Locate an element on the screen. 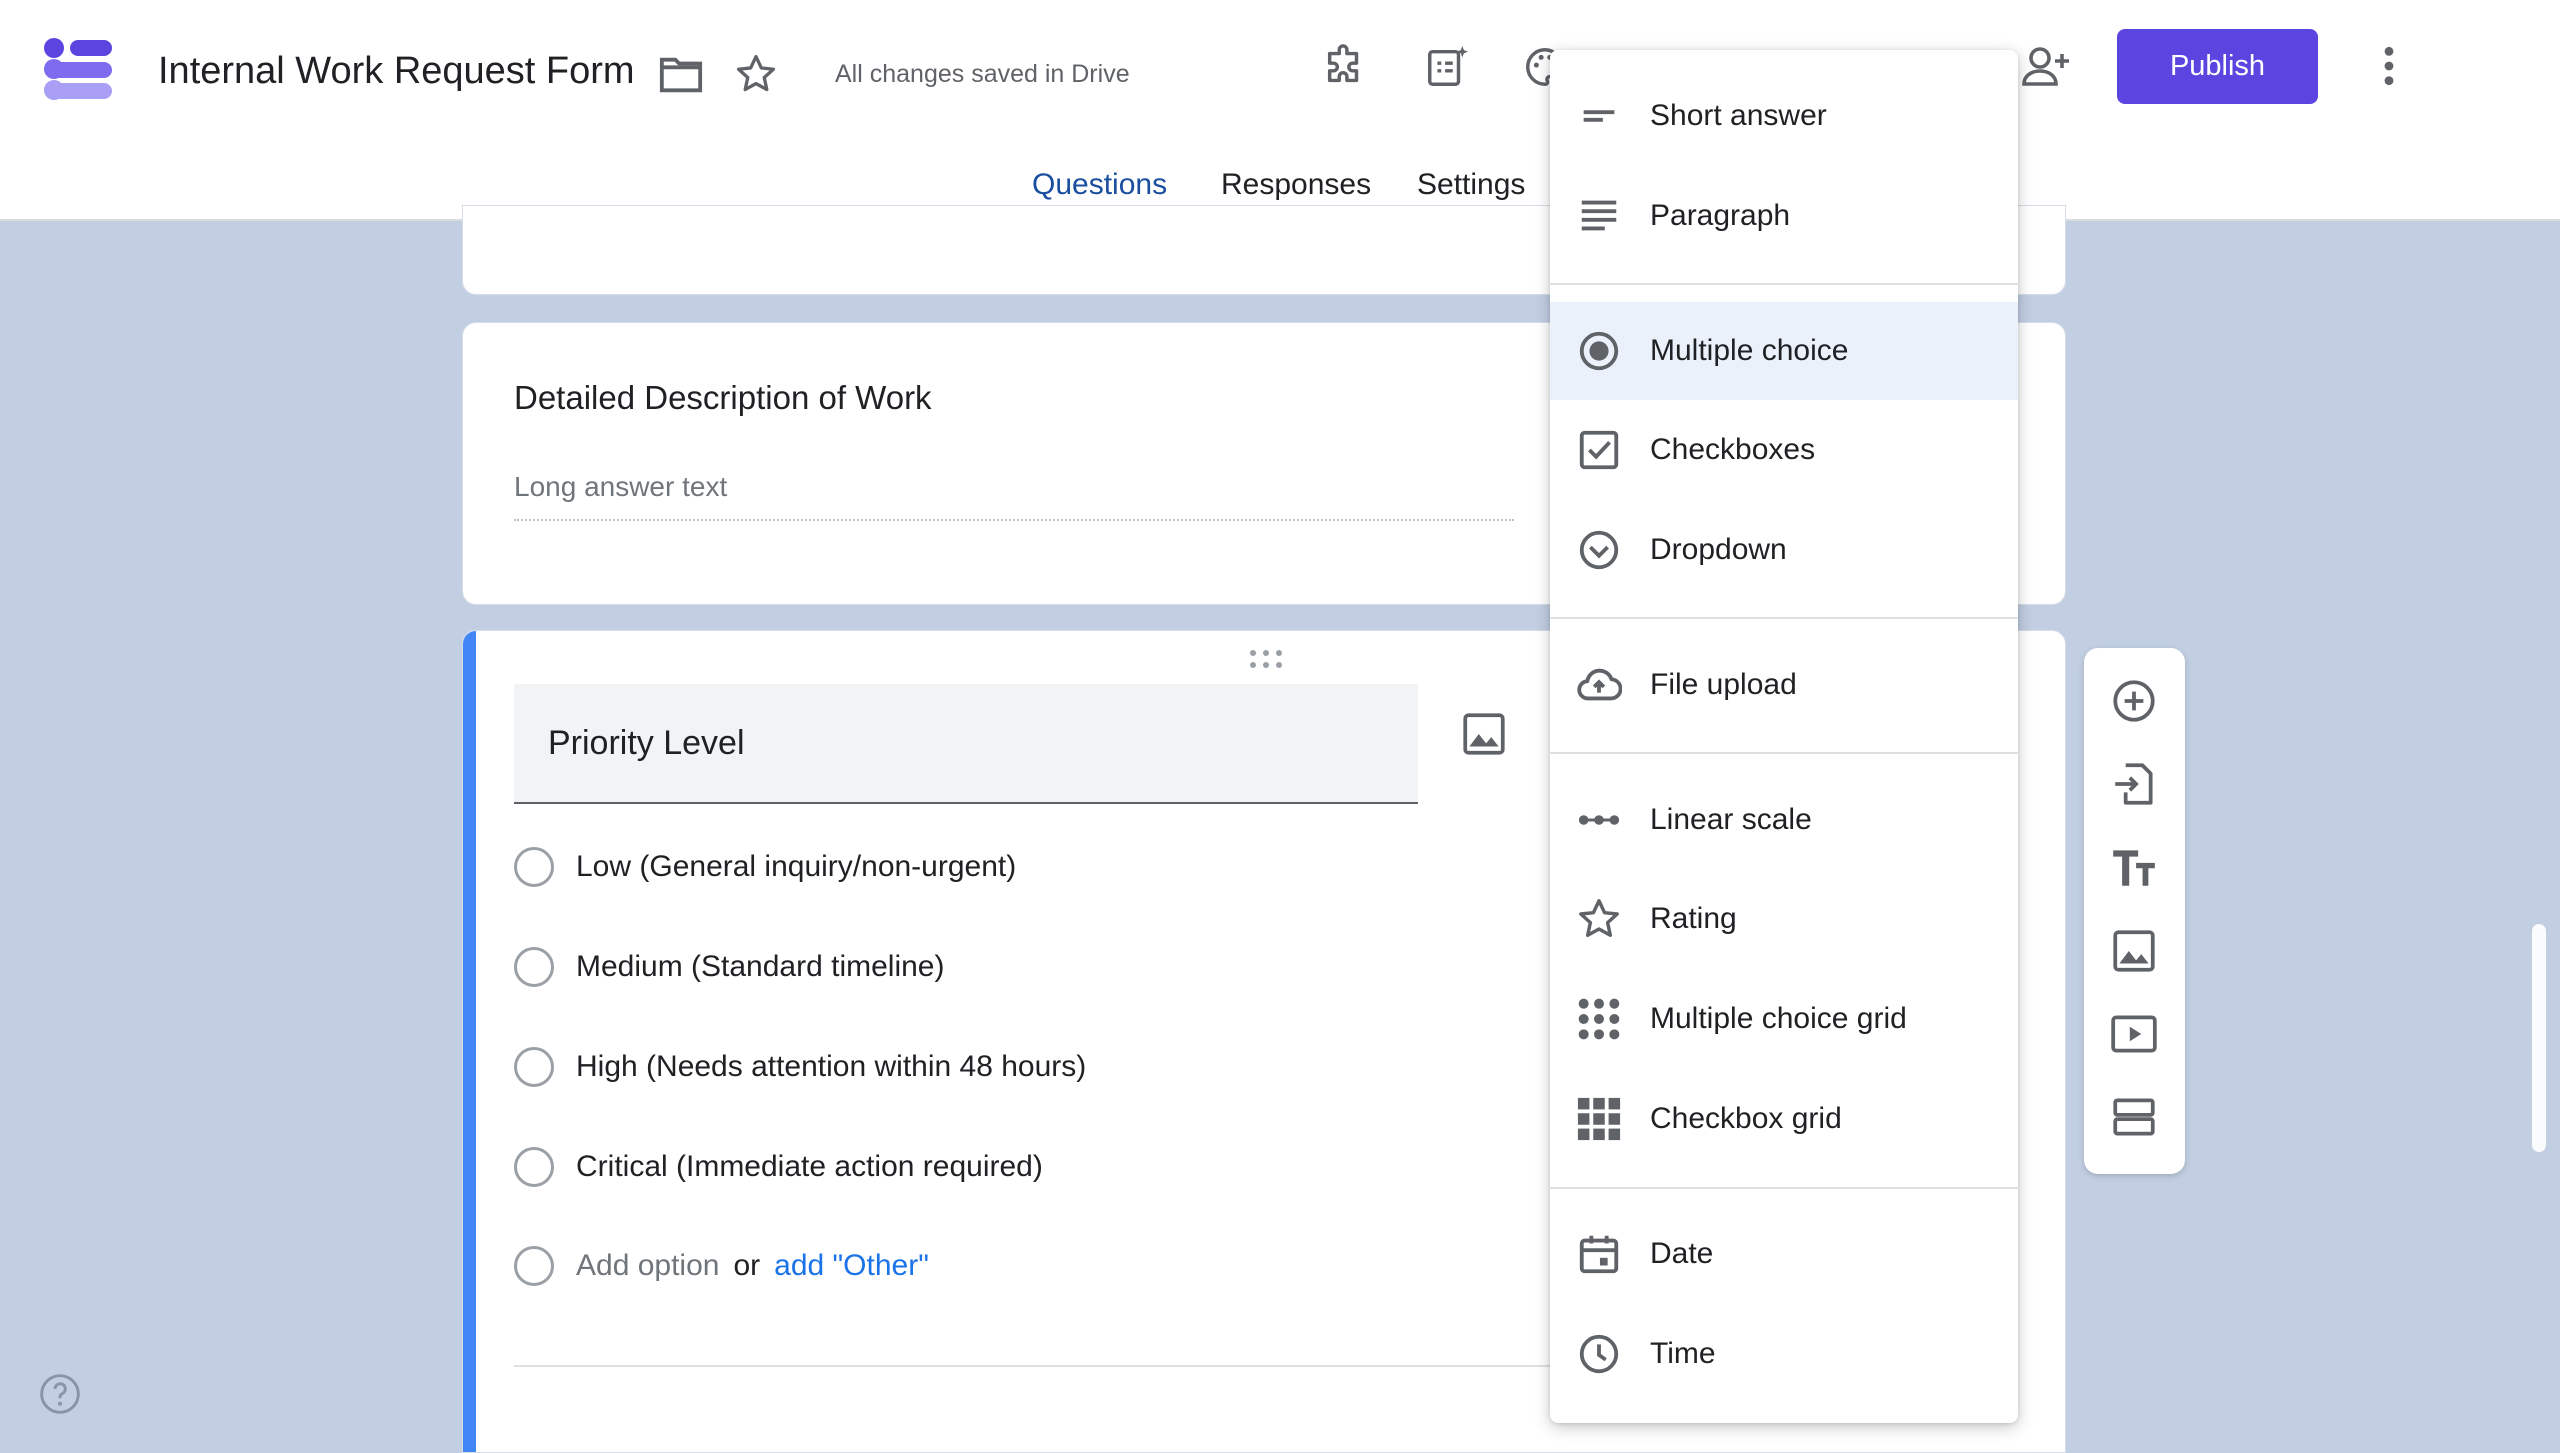  clock-icon is located at coordinates (1599, 1354).